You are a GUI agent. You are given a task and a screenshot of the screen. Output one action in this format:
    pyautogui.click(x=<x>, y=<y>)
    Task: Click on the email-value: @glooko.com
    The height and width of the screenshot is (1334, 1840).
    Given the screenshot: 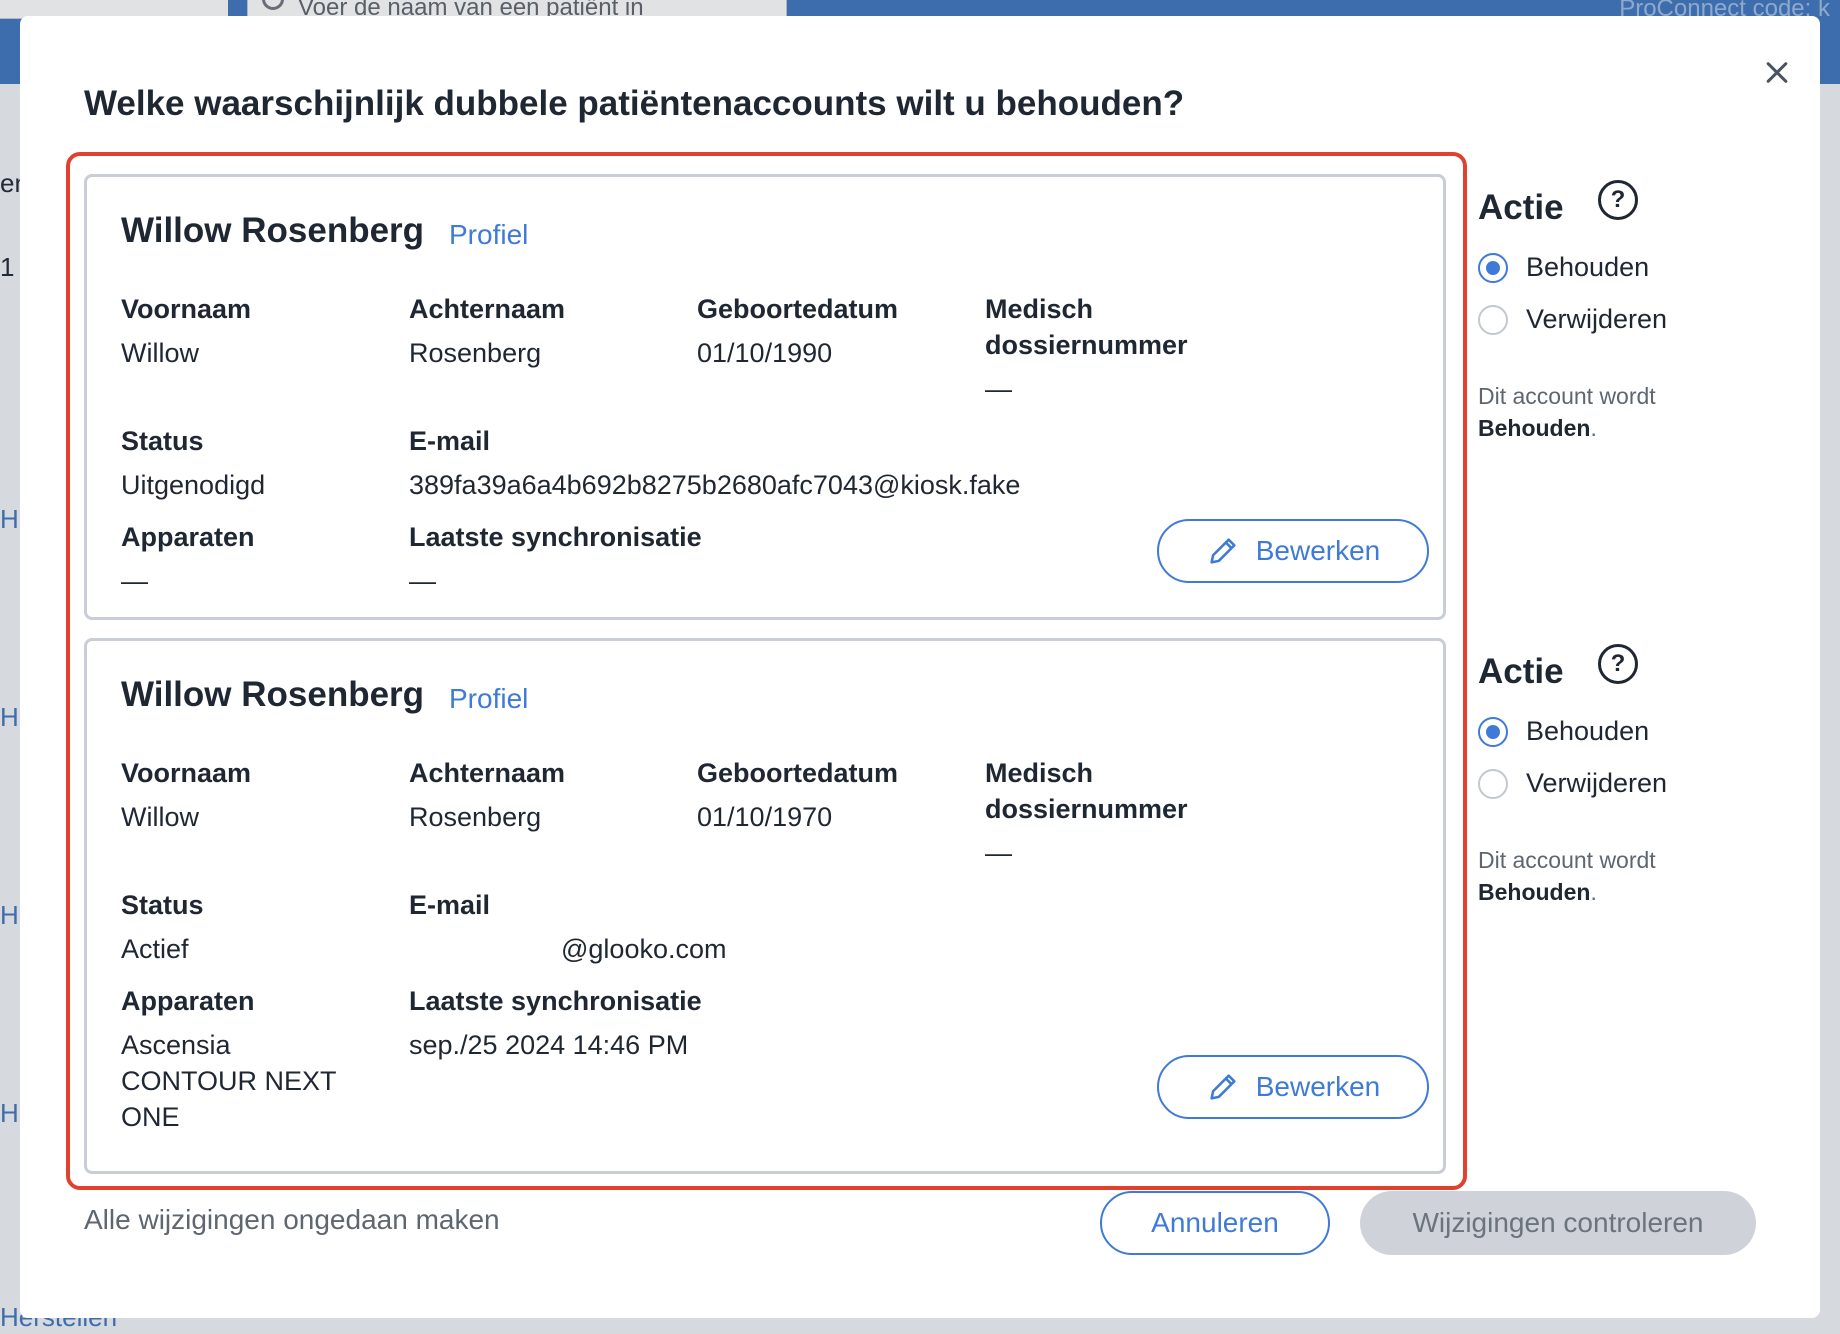 What is the action you would take?
    pyautogui.click(x=644, y=949)
    